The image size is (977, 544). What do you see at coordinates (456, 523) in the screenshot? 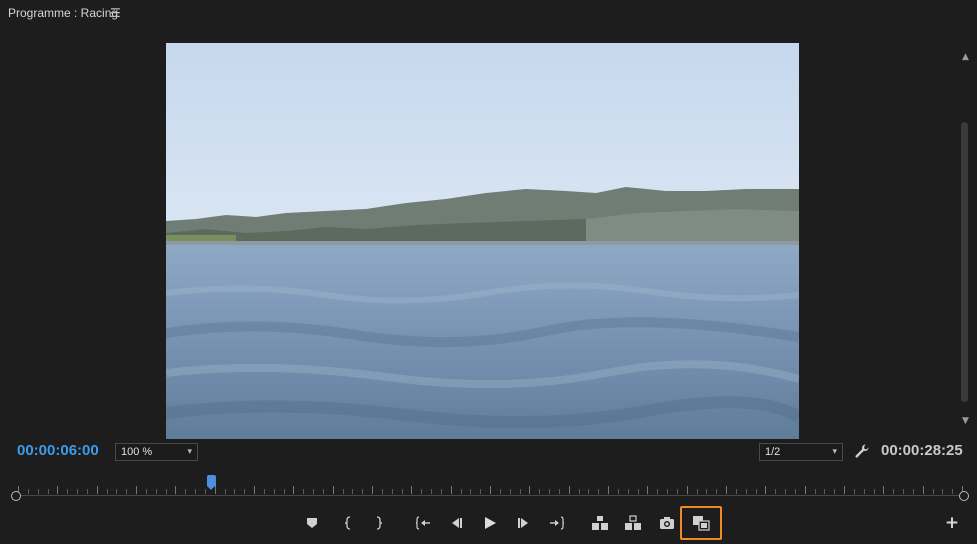
I see `step-back-button` at bounding box center [456, 523].